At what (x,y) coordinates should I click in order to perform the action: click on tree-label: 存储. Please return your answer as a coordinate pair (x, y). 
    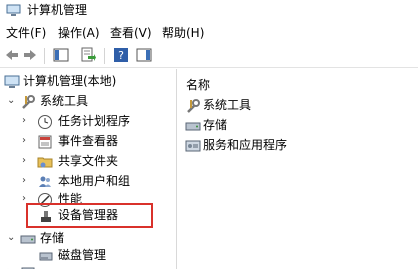
    Looking at the image, I should click on (52, 238).